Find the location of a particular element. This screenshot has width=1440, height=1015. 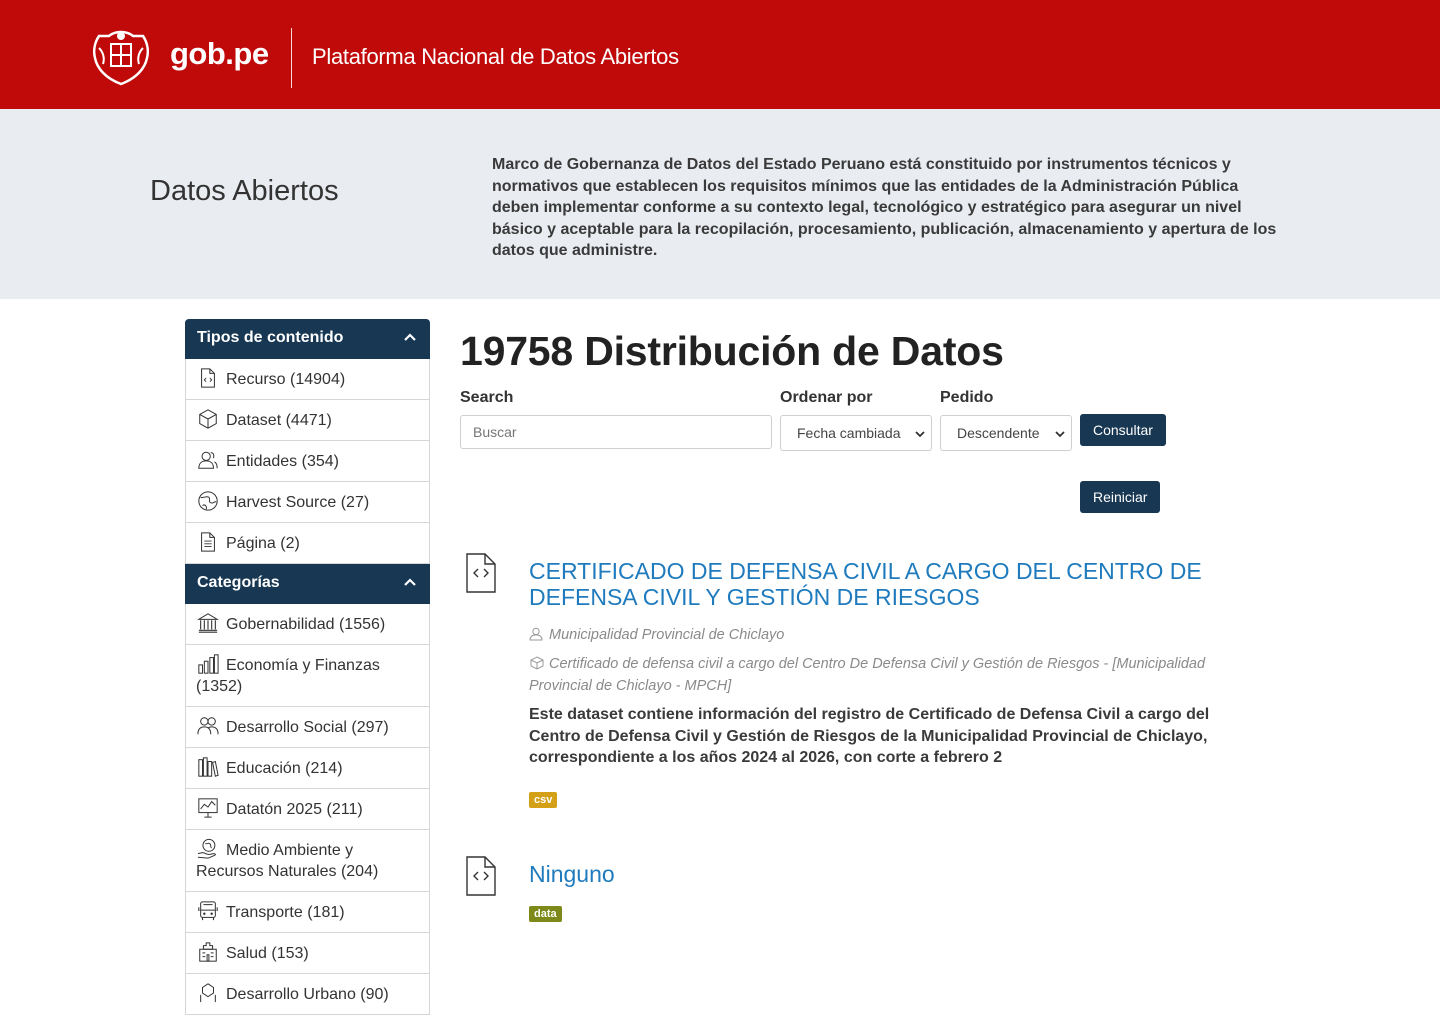

facet-item-label: Salud (153) is located at coordinates (267, 953).